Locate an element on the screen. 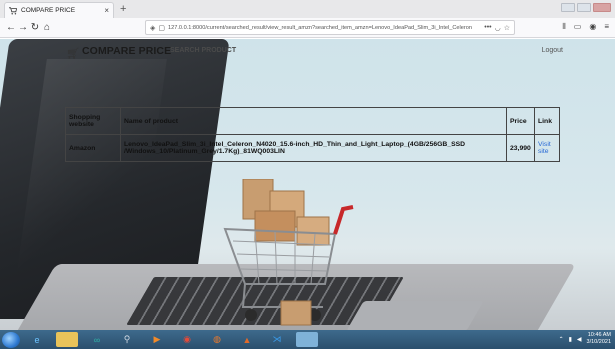 The image size is (615, 349). file-explorer-icon is located at coordinates (67, 339).